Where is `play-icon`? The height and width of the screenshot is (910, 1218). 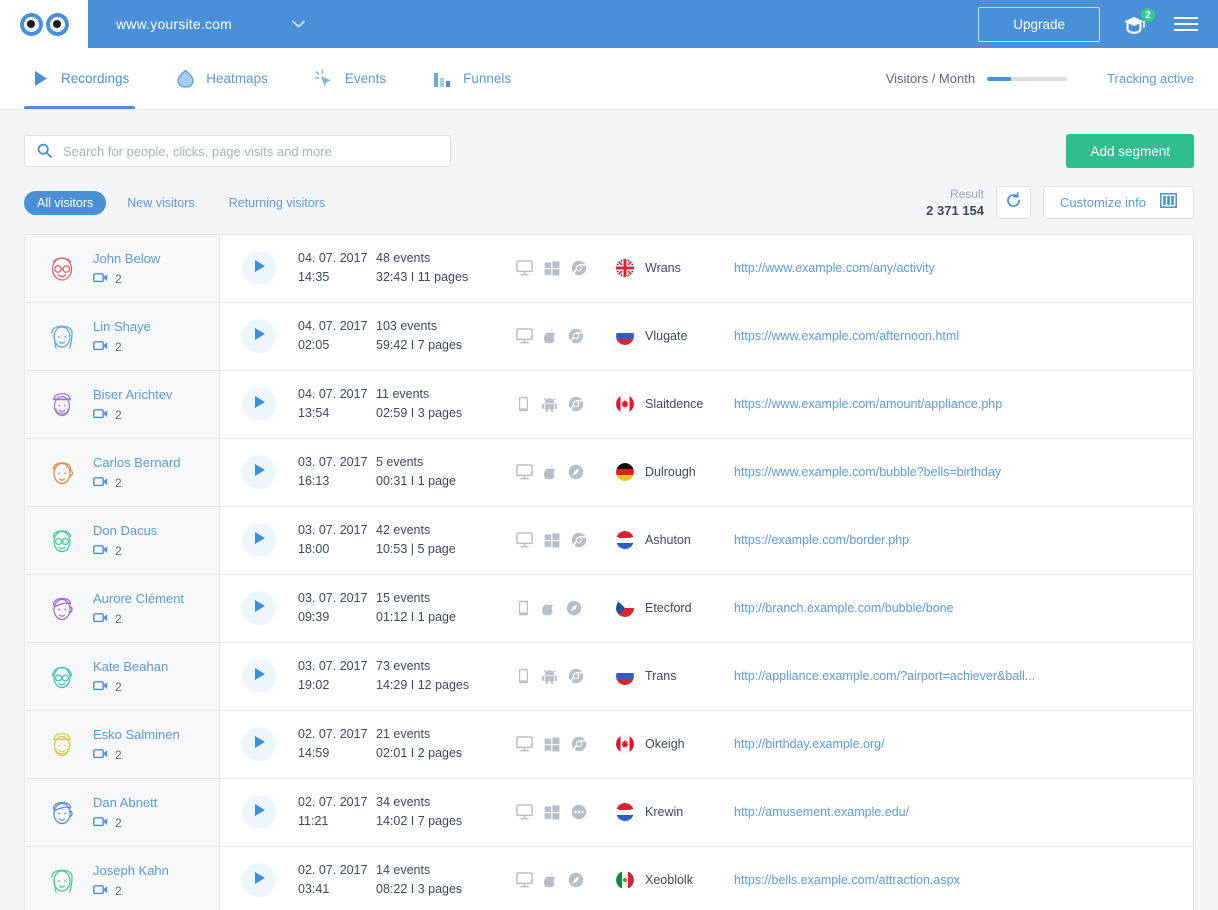
play-icon is located at coordinates (259, 880).